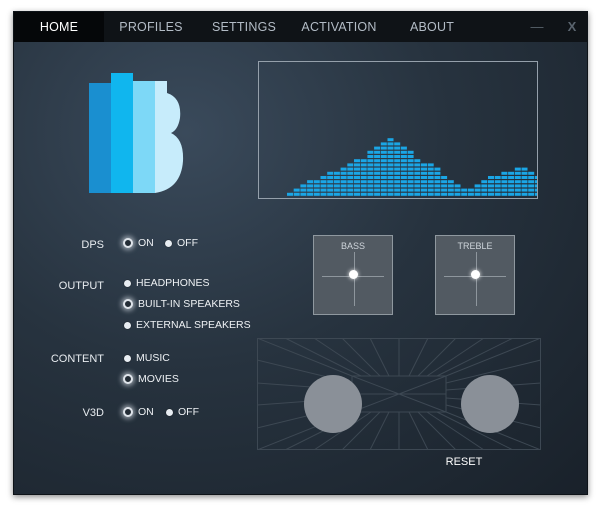 The image size is (600, 507). What do you see at coordinates (432, 27) in the screenshot?
I see `tab-about: ABOUT` at bounding box center [432, 27].